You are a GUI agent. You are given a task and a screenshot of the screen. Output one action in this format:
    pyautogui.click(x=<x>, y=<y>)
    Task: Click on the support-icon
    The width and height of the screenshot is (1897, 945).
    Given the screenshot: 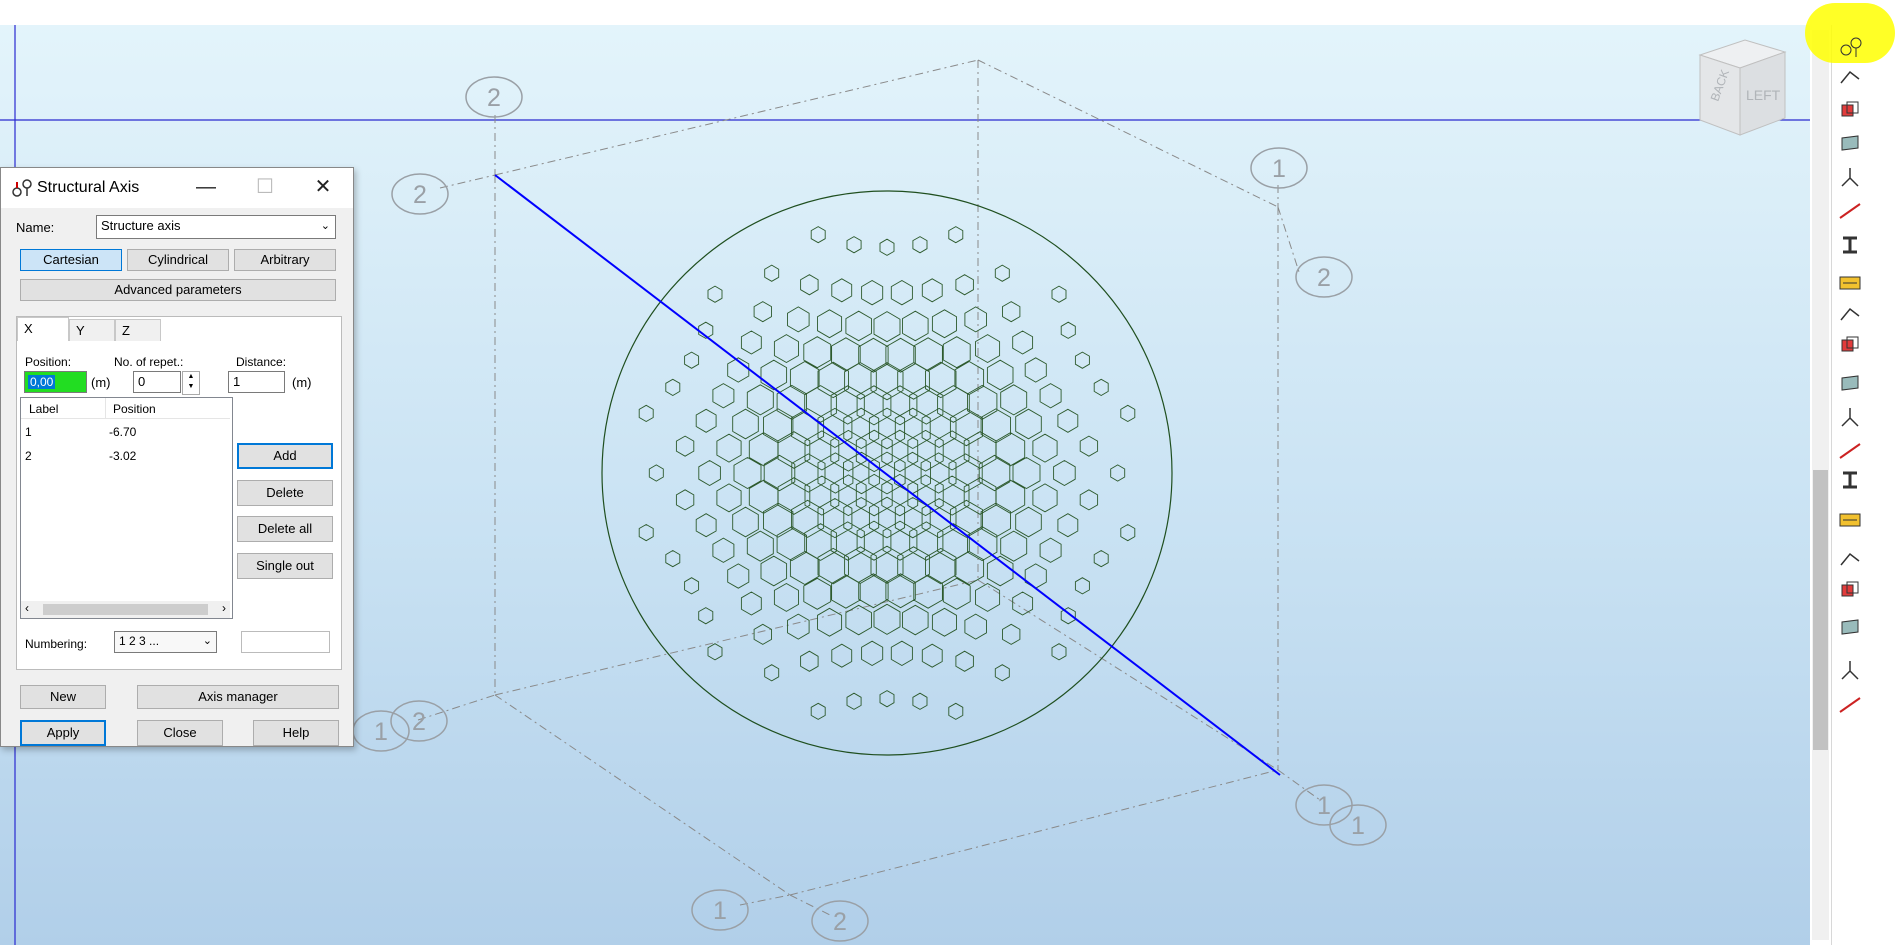 What is the action you would take?
    pyautogui.click(x=1850, y=211)
    